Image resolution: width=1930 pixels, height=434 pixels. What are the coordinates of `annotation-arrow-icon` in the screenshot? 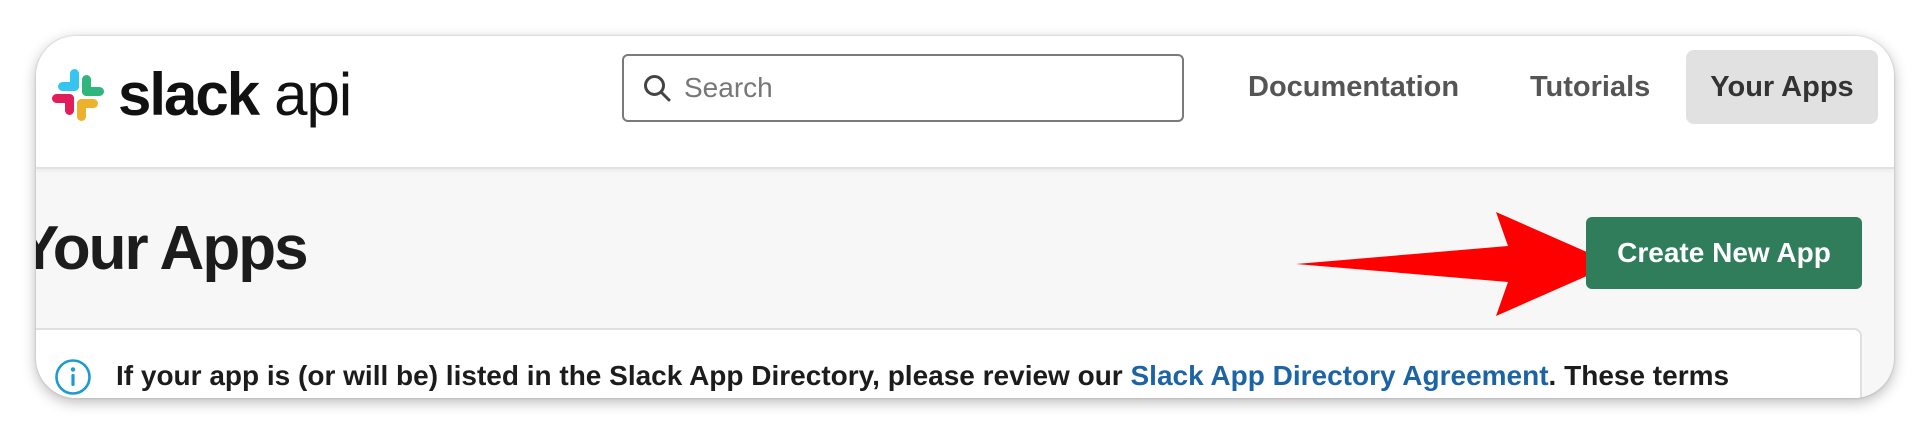 It's located at (1455, 264).